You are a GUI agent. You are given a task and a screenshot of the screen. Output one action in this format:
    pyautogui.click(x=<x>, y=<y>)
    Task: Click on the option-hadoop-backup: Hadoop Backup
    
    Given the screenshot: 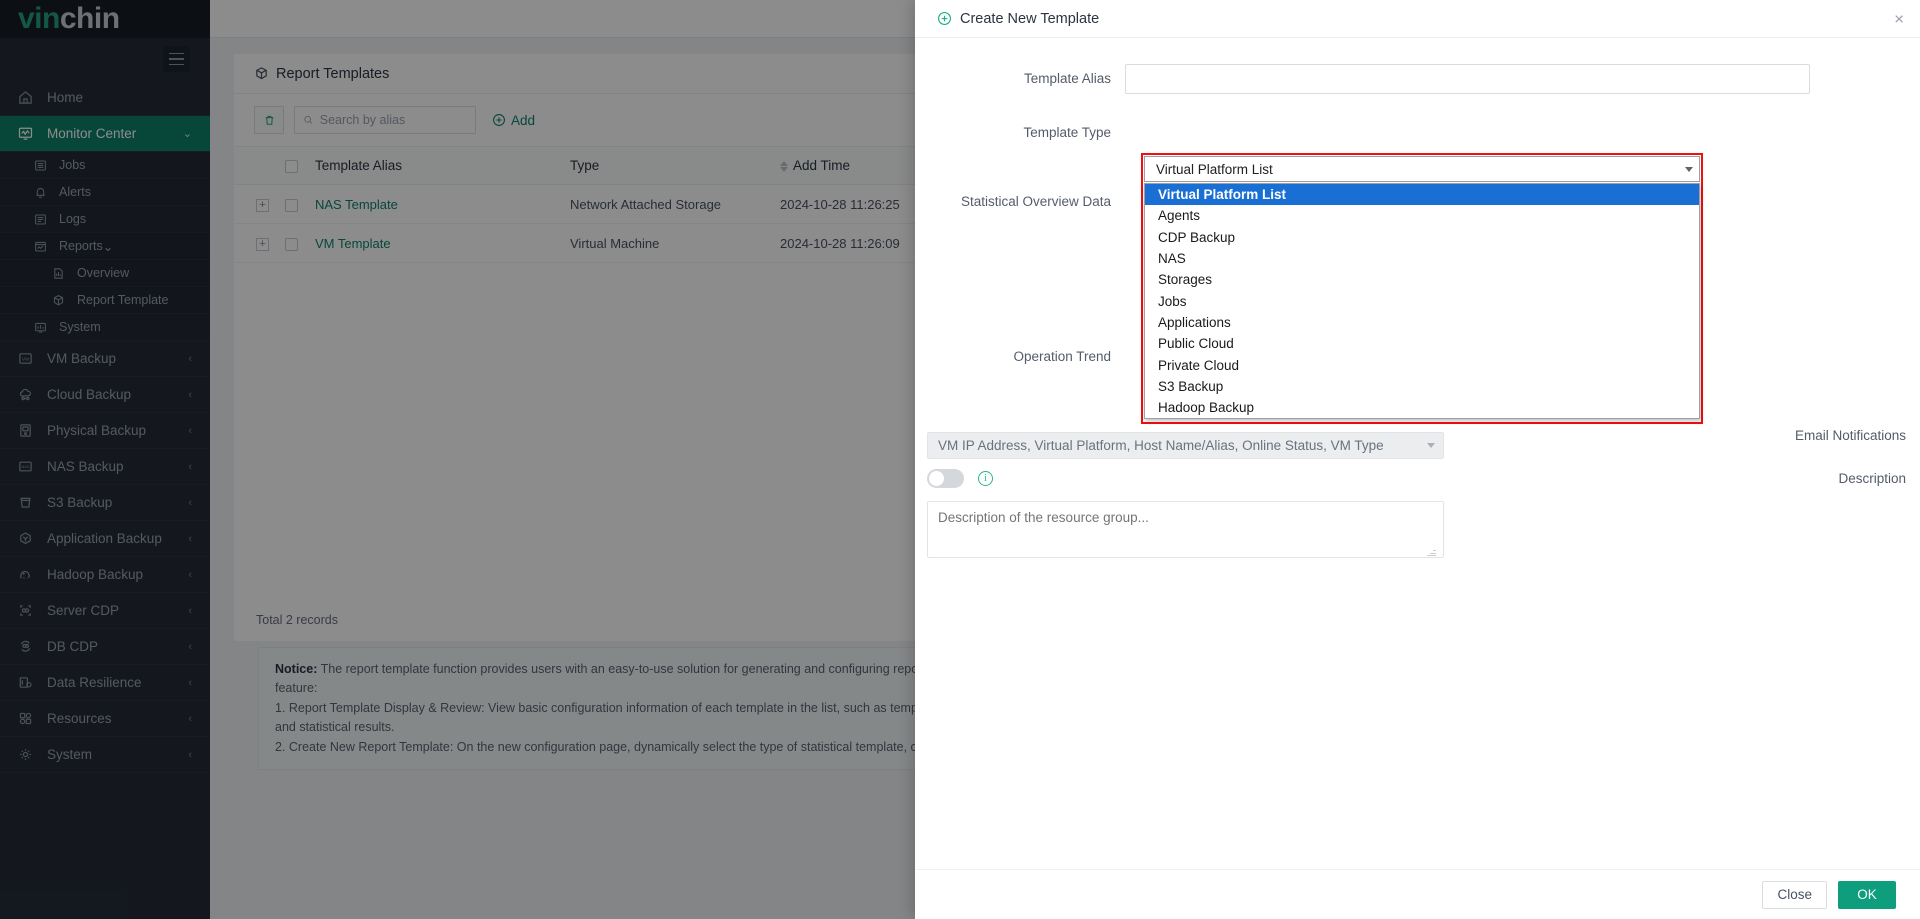 What is the action you would take?
    pyautogui.click(x=1422, y=407)
    